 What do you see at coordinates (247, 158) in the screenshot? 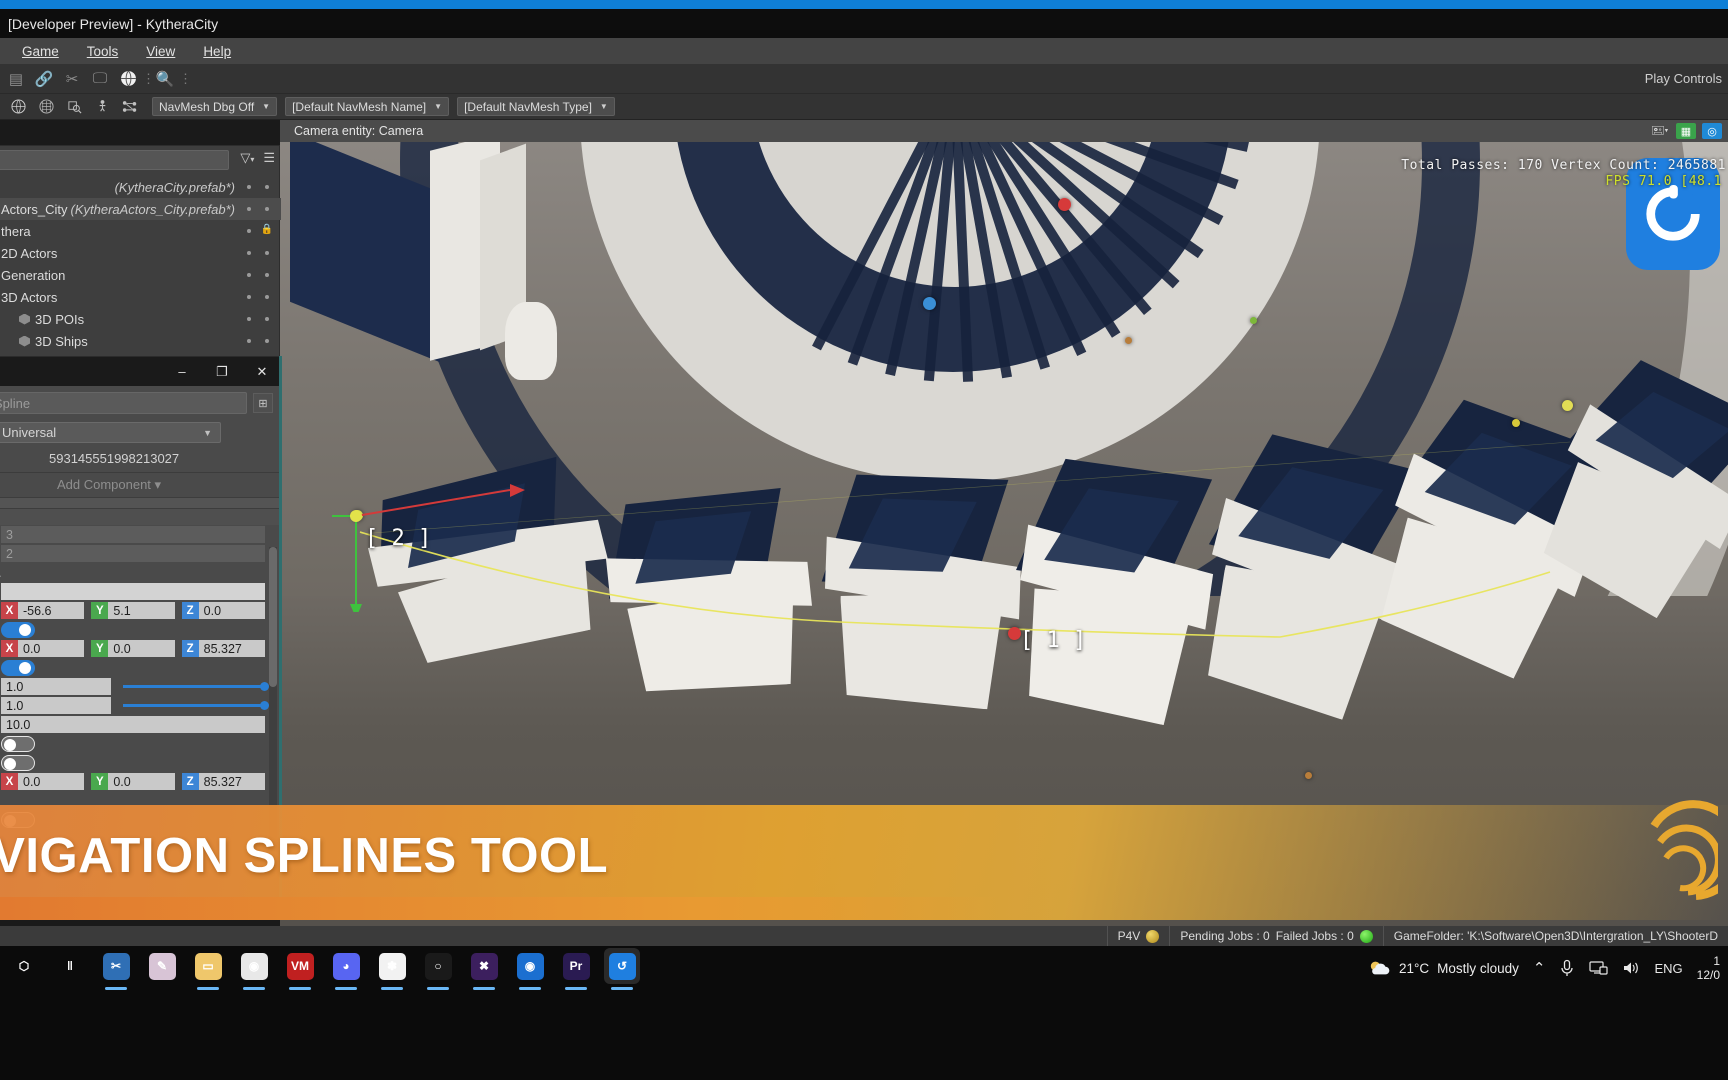
I see `filter-icon: ▽▾` at bounding box center [247, 158].